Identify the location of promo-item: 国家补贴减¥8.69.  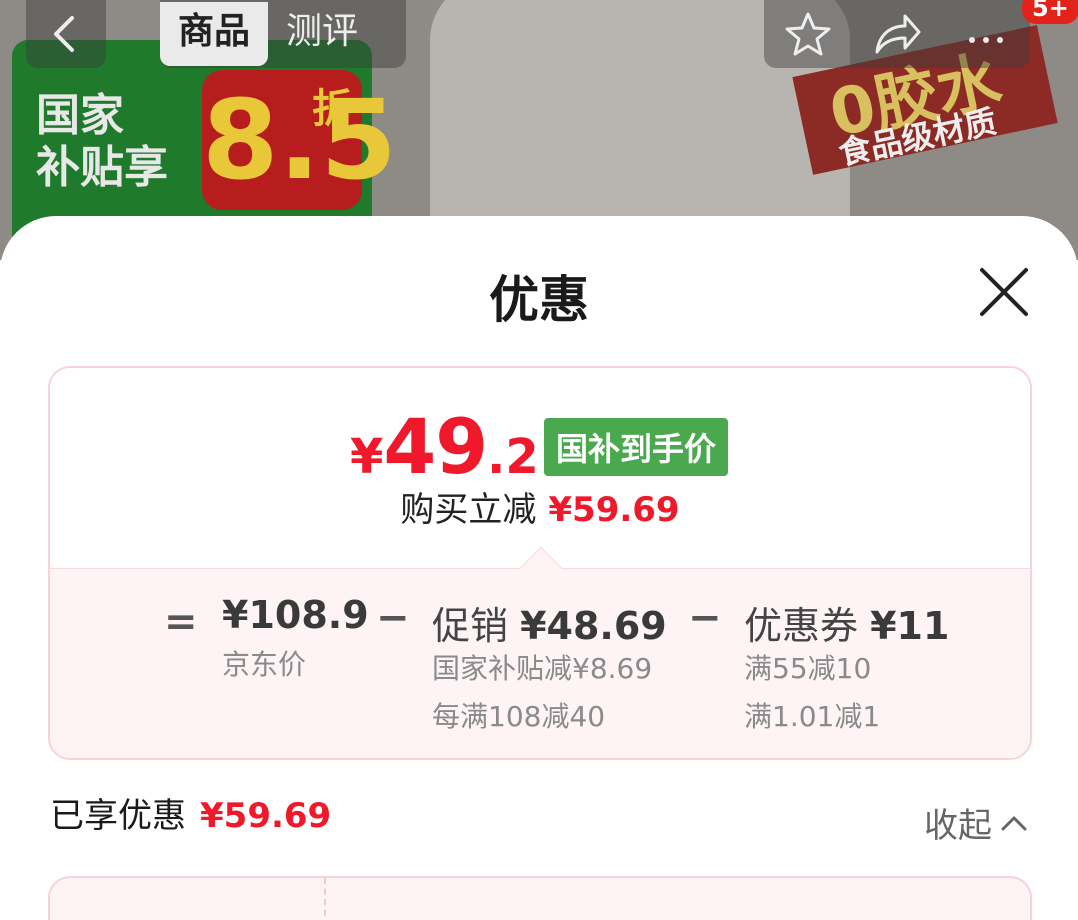
(542, 668).